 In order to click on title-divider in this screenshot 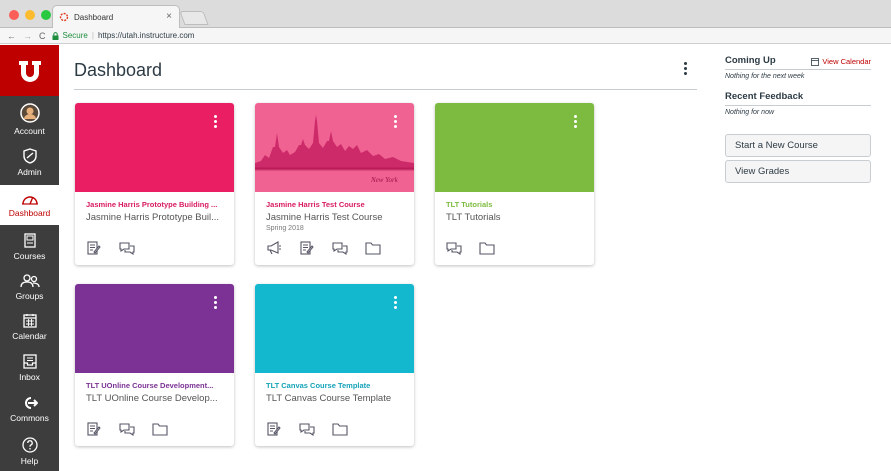, I will do `click(385, 89)`.